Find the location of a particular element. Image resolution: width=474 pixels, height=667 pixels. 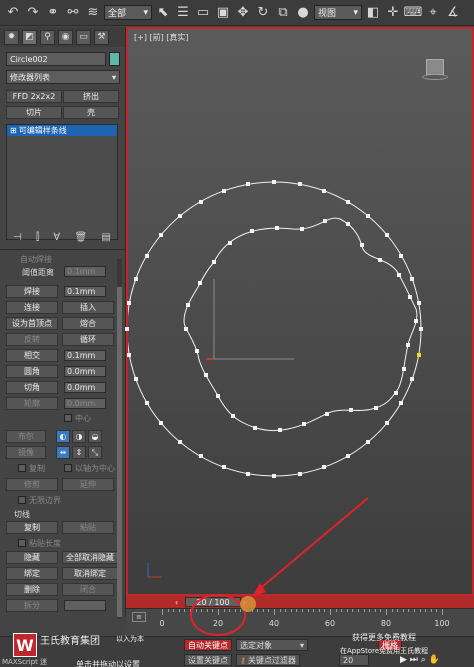

bind-space-warp-icon: ≋ is located at coordinates (93, 13).